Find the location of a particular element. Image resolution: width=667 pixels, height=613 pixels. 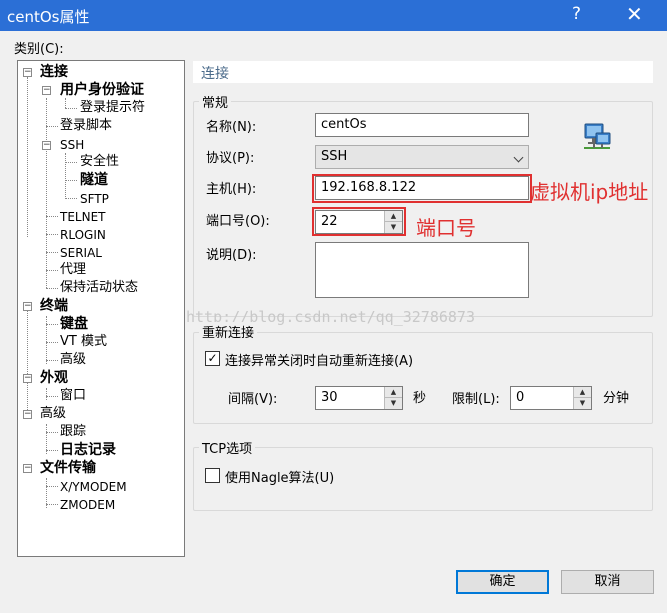

host-annotation: 虚拟机ip地址 is located at coordinates (589, 192).